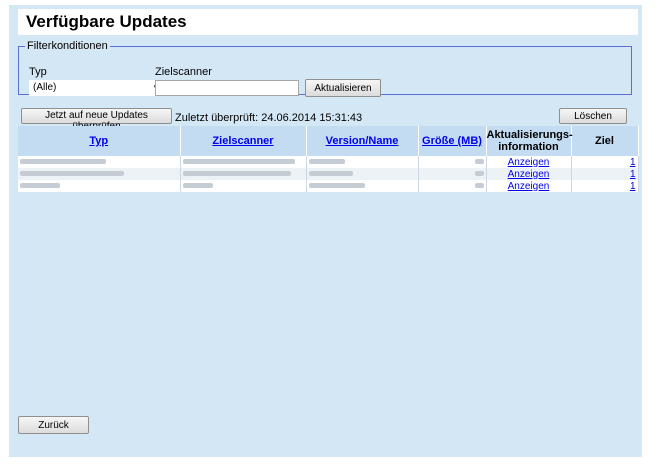  I want to click on col-version: Version/Name, so click(362, 141).